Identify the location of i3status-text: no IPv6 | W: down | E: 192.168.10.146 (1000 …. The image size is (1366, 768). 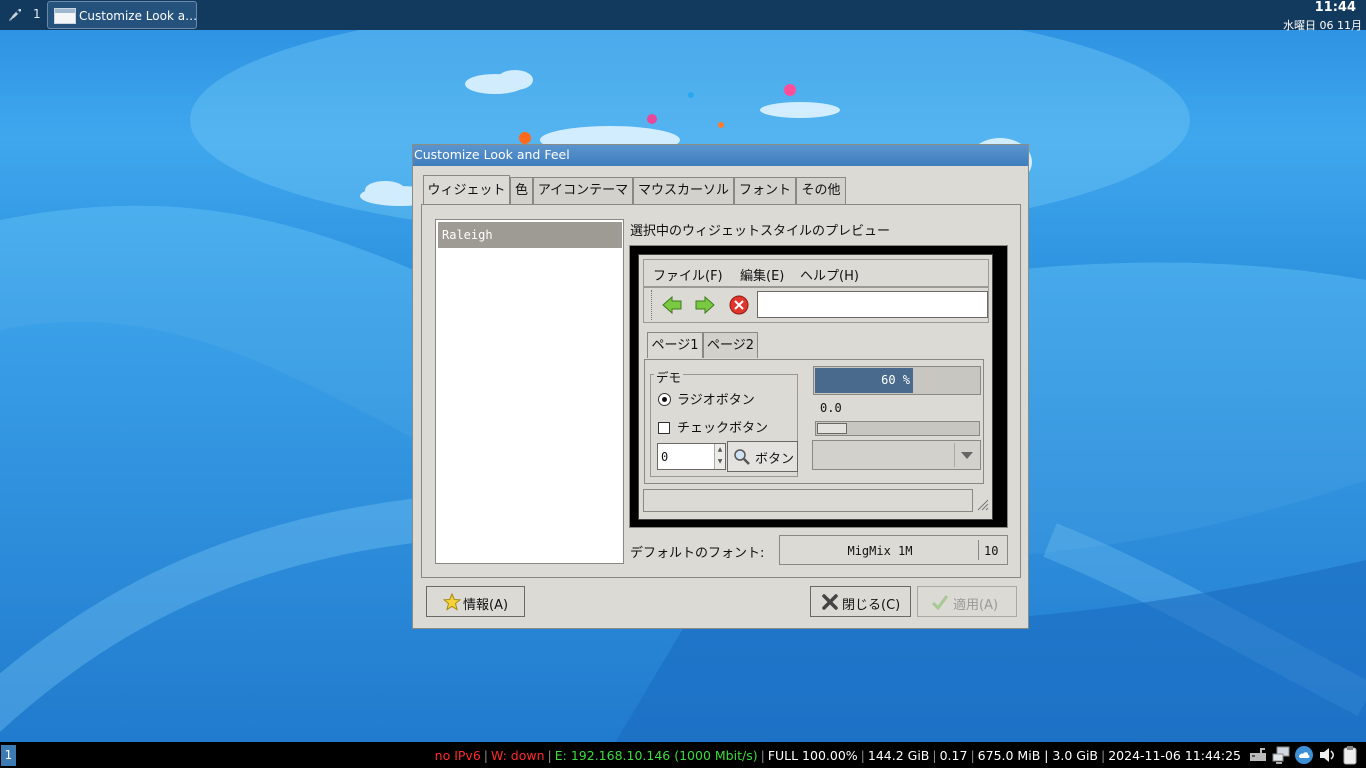
(837, 755).